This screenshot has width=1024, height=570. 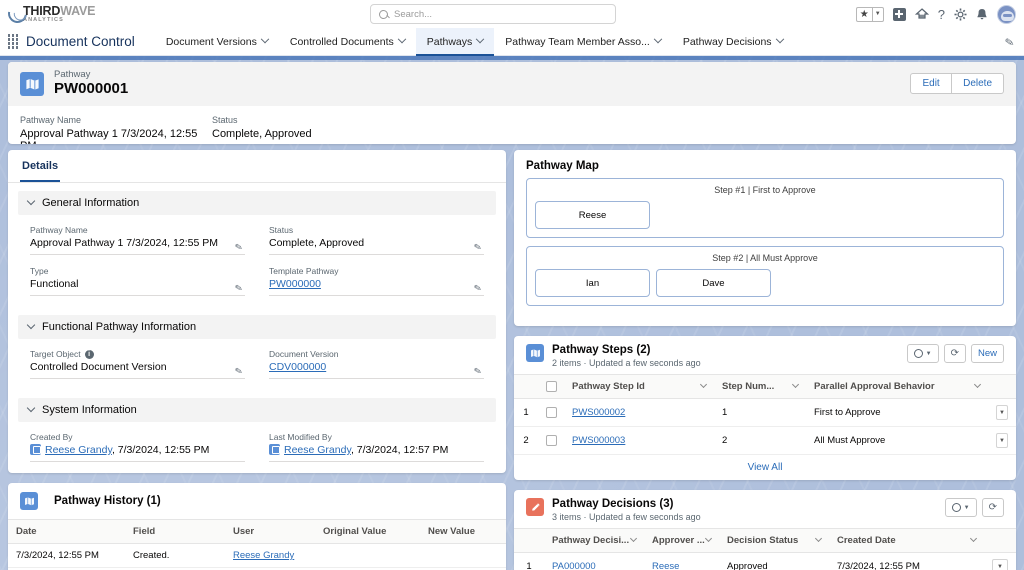 What do you see at coordinates (864, 14) in the screenshot?
I see `favorites-star-icon: ★` at bounding box center [864, 14].